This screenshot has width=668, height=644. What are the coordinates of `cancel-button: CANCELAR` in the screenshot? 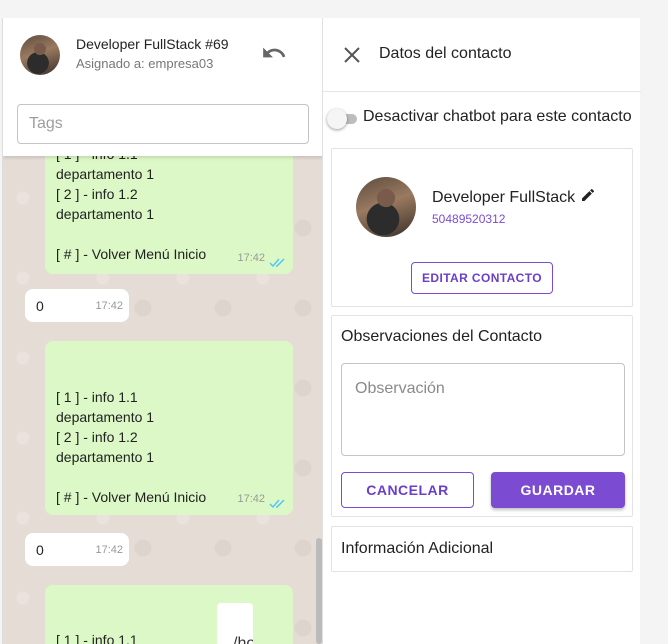 It's located at (407, 490).